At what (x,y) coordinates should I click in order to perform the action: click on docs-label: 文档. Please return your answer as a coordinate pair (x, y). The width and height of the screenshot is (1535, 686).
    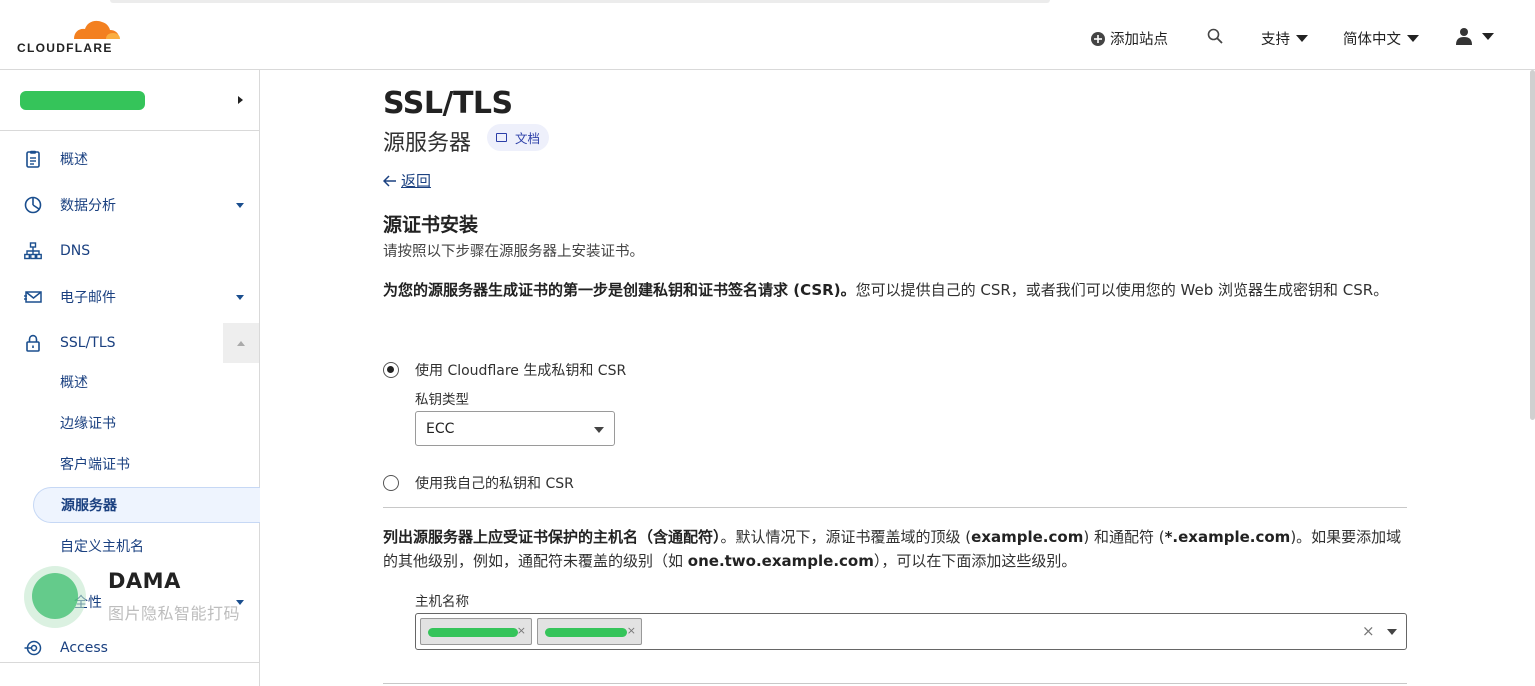
    Looking at the image, I should click on (528, 138).